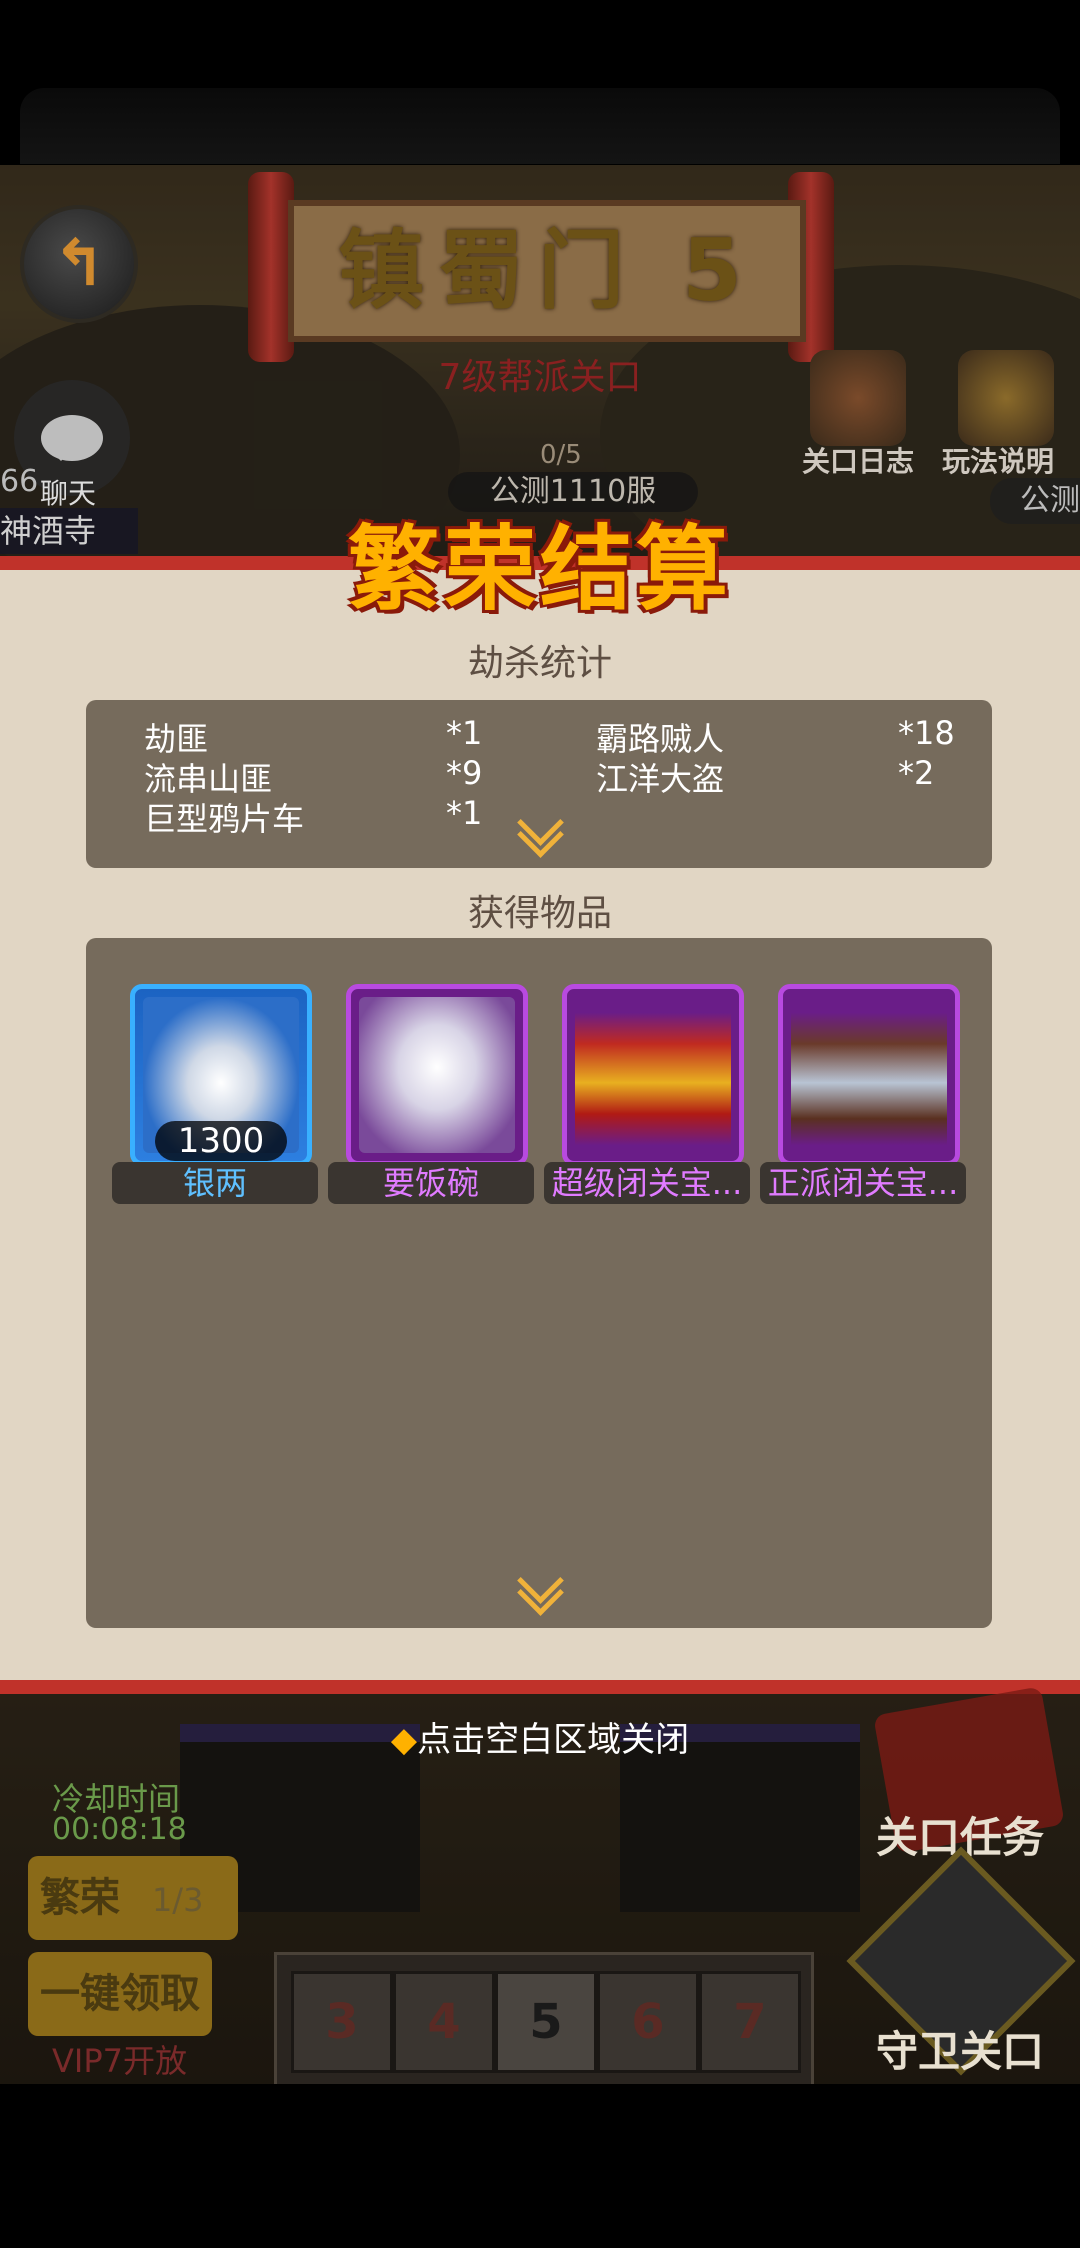 The height and width of the screenshot is (2248, 1080). Describe the element at coordinates (221, 1141) in the screenshot. I see `item-quantity: 1300` at that location.